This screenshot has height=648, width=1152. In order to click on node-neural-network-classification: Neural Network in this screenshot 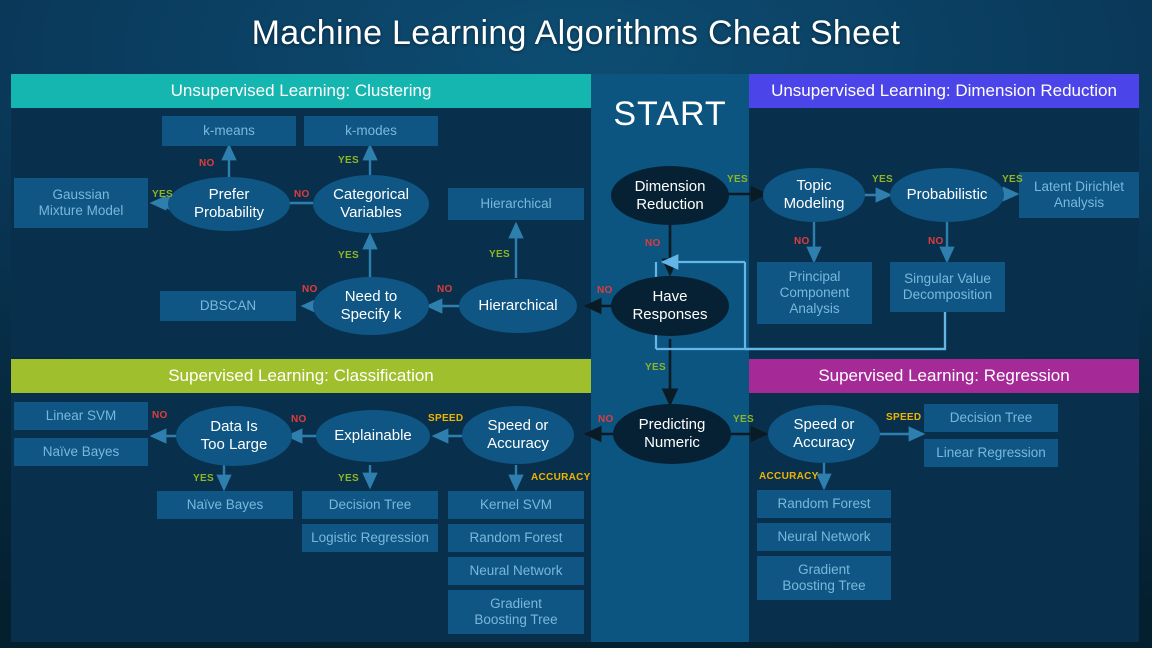, I will do `click(516, 571)`.